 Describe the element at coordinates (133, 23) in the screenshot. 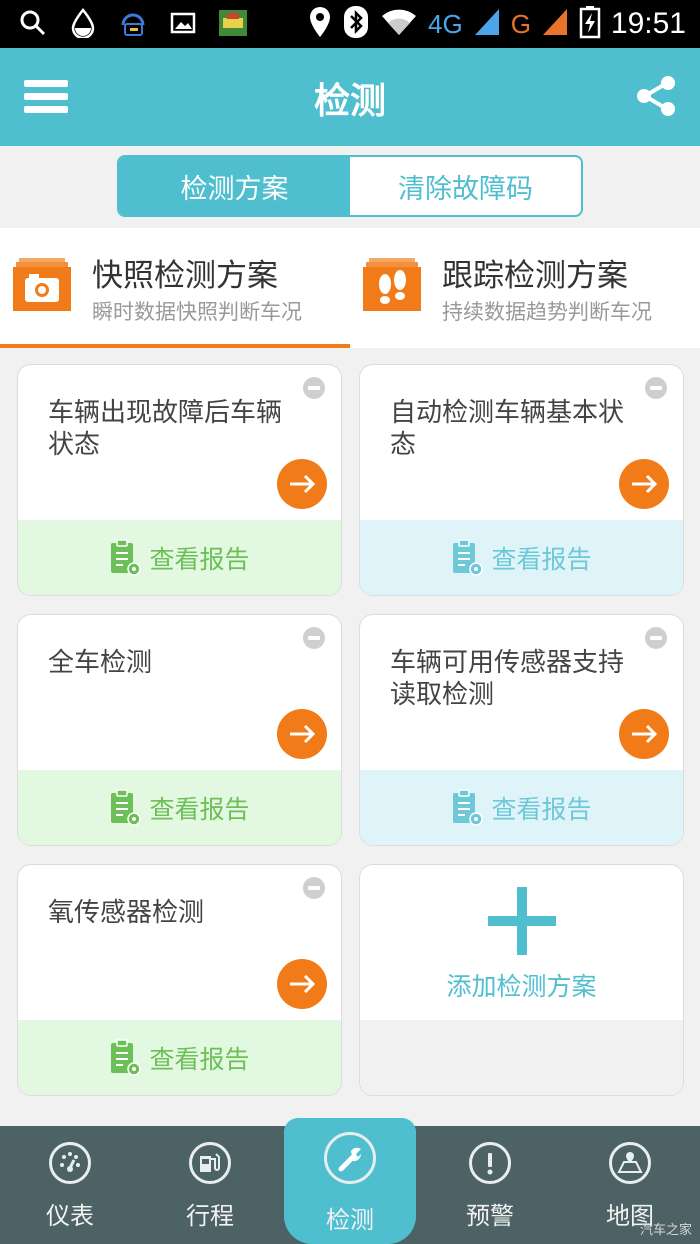

I see `headset-icon` at that location.